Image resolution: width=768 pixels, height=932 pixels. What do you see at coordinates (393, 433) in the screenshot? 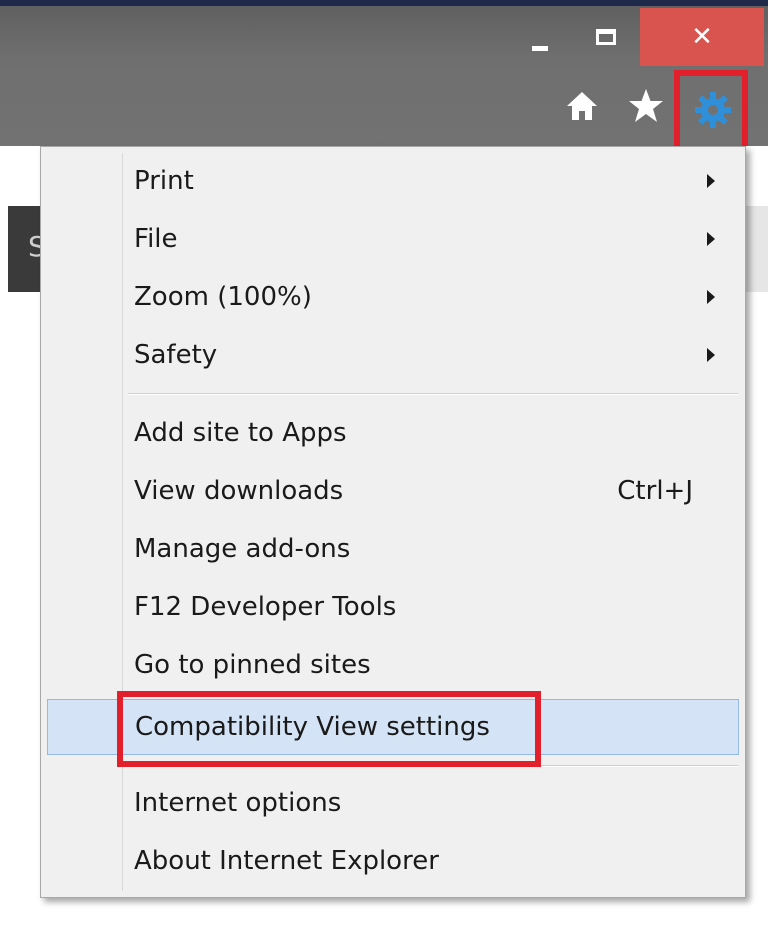
I see `menu-item-add-site-to-apps: Add site to Apps` at bounding box center [393, 433].